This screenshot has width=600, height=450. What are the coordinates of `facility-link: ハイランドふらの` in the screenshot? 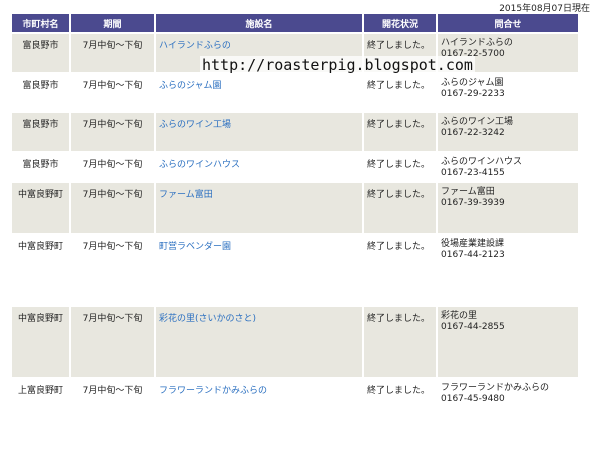 It's located at (195, 46).